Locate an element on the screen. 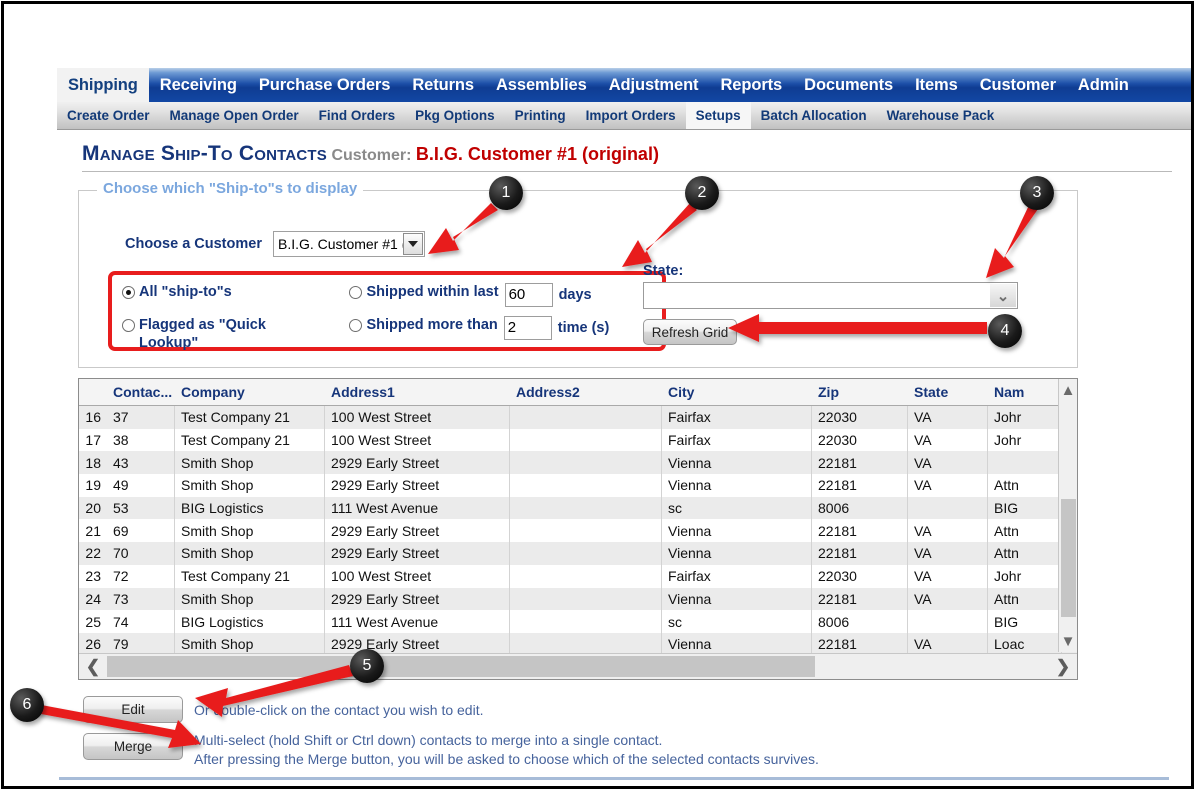 The image size is (1195, 790). subnav-item-find-orders: Find Orders is located at coordinates (357, 115).